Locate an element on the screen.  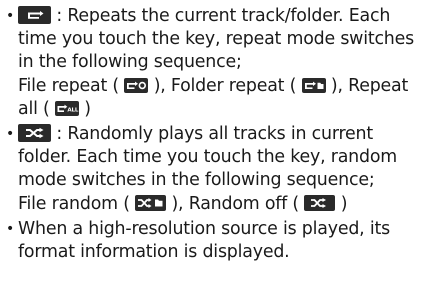
repeat-all-label: ALL is located at coordinates (72, 110).